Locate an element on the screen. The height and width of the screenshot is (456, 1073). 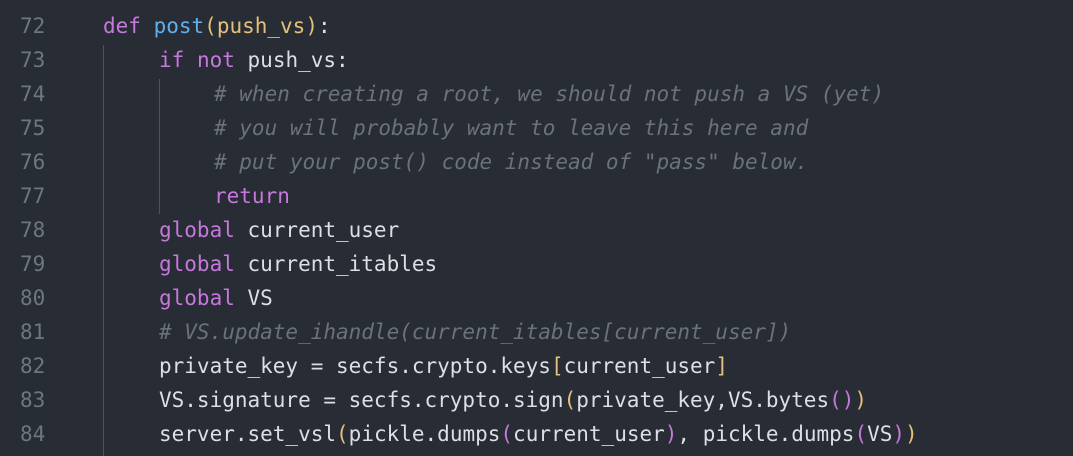
bracket-token: [ is located at coordinates (557, 366).